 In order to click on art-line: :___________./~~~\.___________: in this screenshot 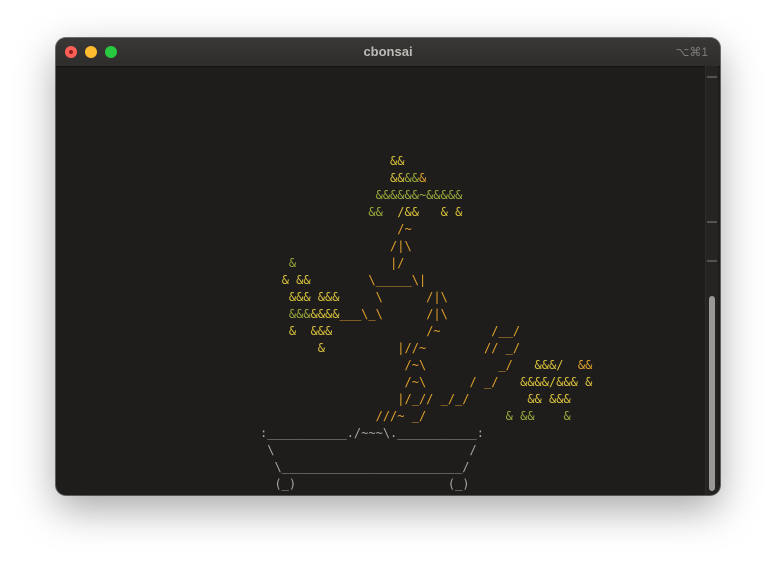, I will do `click(426, 433)`.